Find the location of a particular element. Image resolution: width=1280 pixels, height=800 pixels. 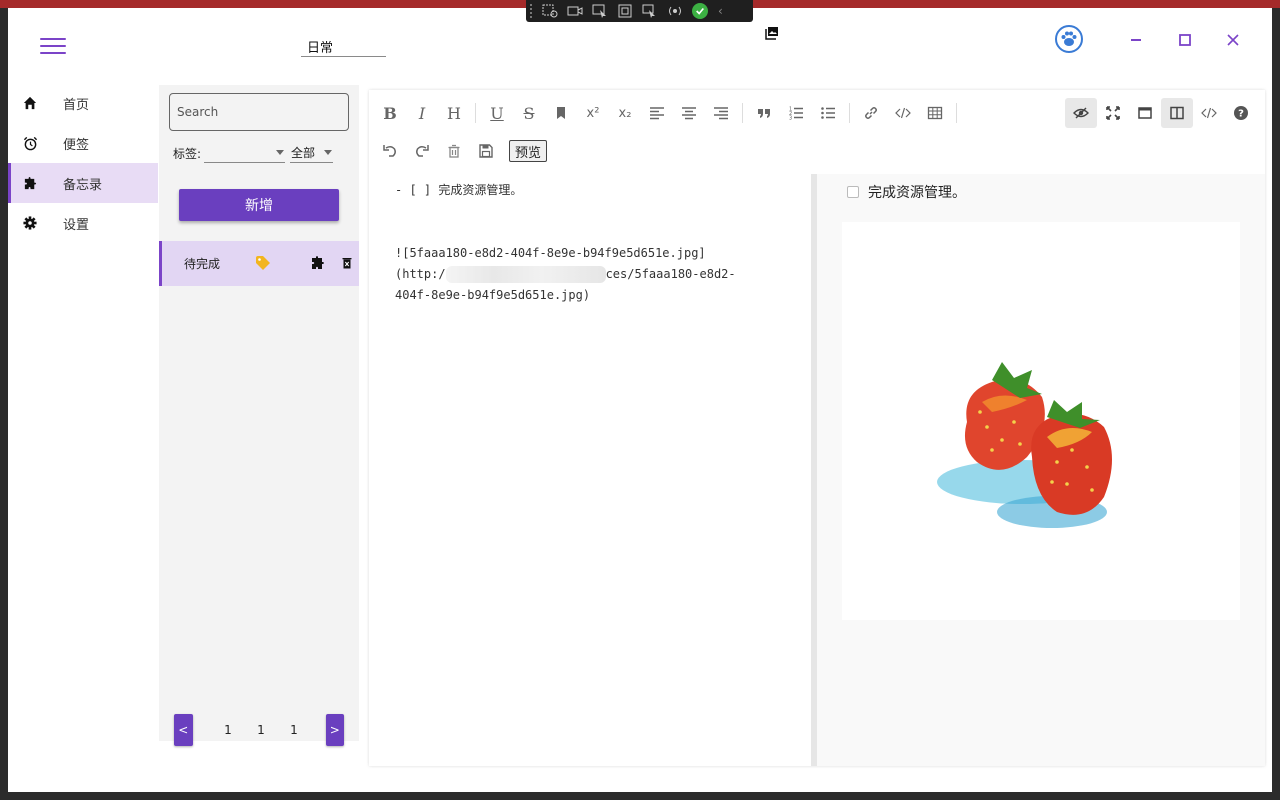

close-icon is located at coordinates (1233, 40).